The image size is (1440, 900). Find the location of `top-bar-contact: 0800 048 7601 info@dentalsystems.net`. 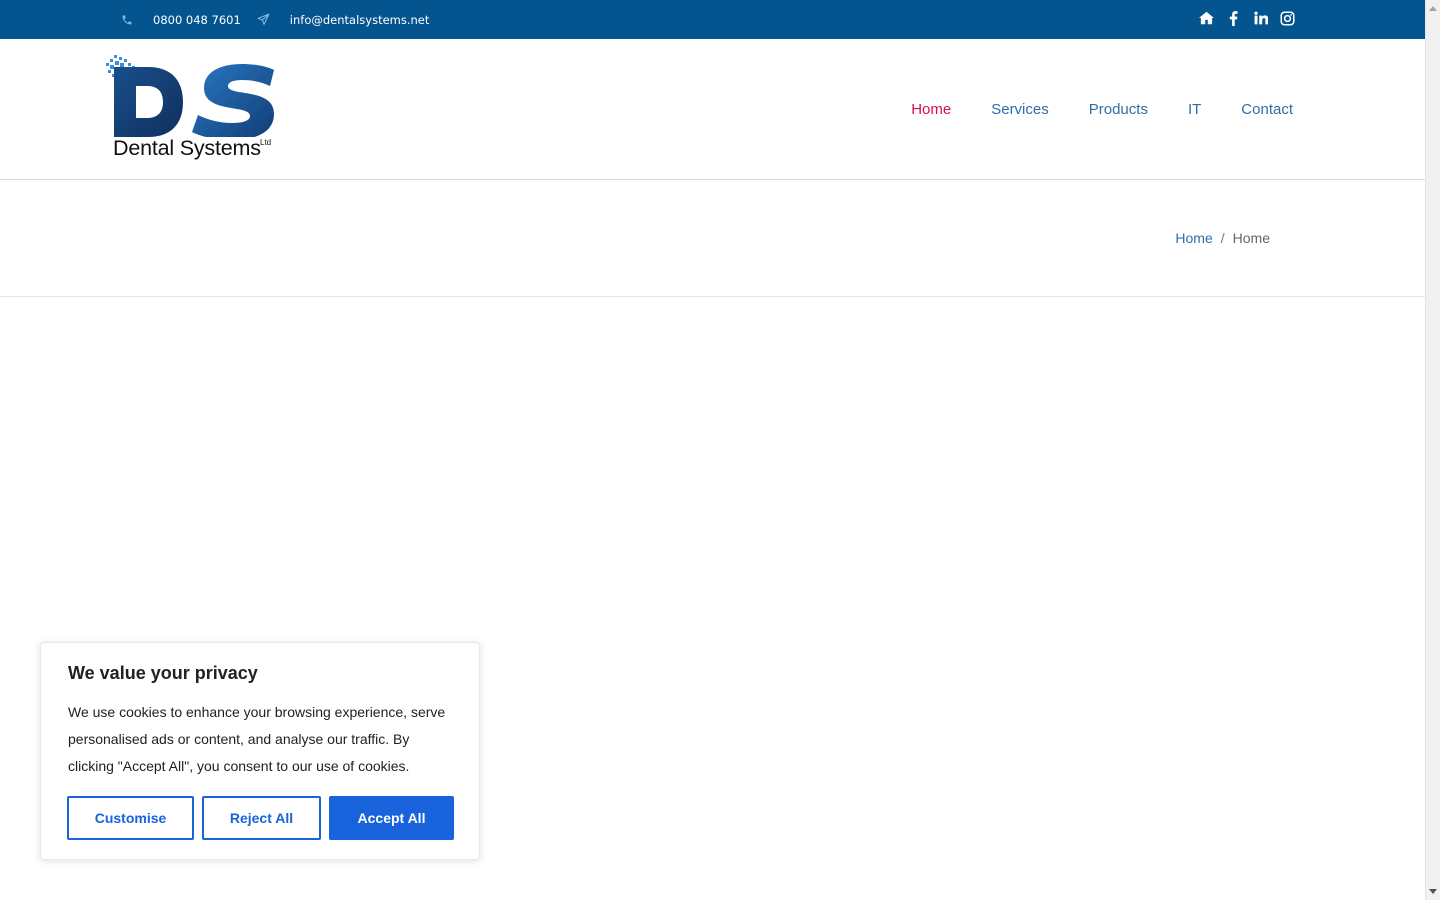

top-bar-contact: 0800 048 7601 info@dentalsystems.net is located at coordinates (282, 19).